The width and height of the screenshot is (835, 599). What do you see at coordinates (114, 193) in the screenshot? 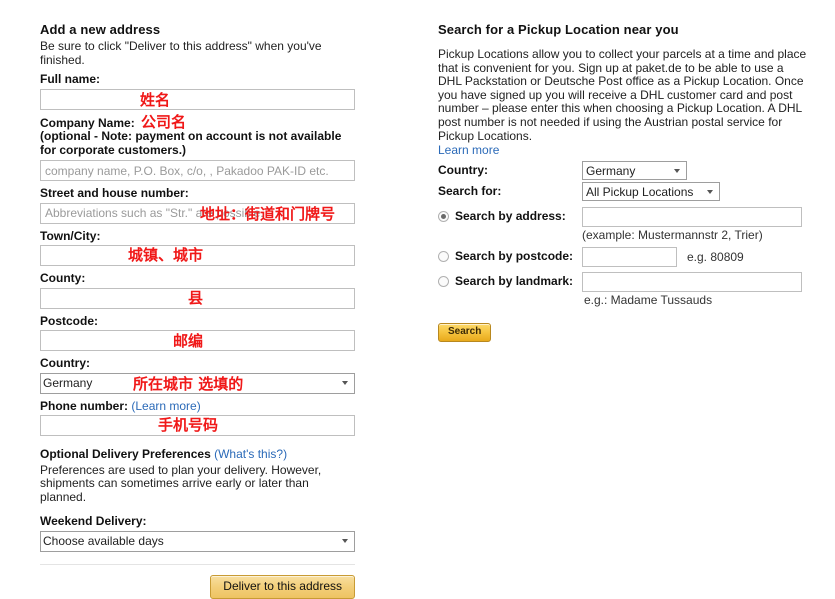
I see `street-label: Street and house number:` at bounding box center [114, 193].